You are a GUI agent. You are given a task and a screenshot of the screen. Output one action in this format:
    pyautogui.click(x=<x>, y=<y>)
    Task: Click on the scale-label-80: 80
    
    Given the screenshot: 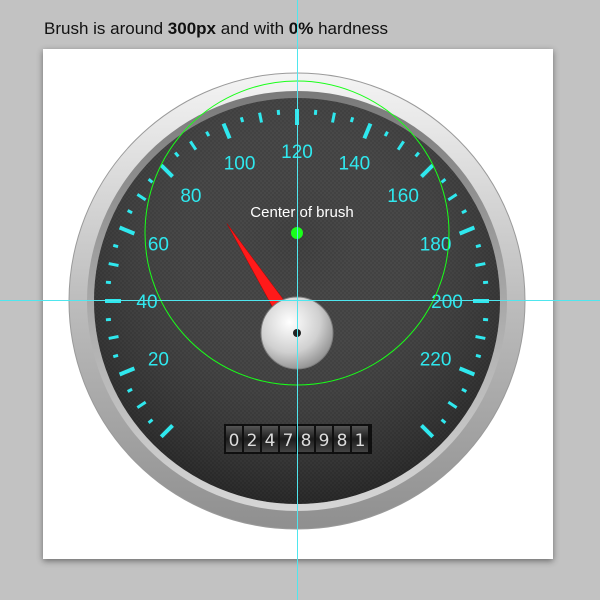 What is the action you would take?
    pyautogui.click(x=190, y=196)
    